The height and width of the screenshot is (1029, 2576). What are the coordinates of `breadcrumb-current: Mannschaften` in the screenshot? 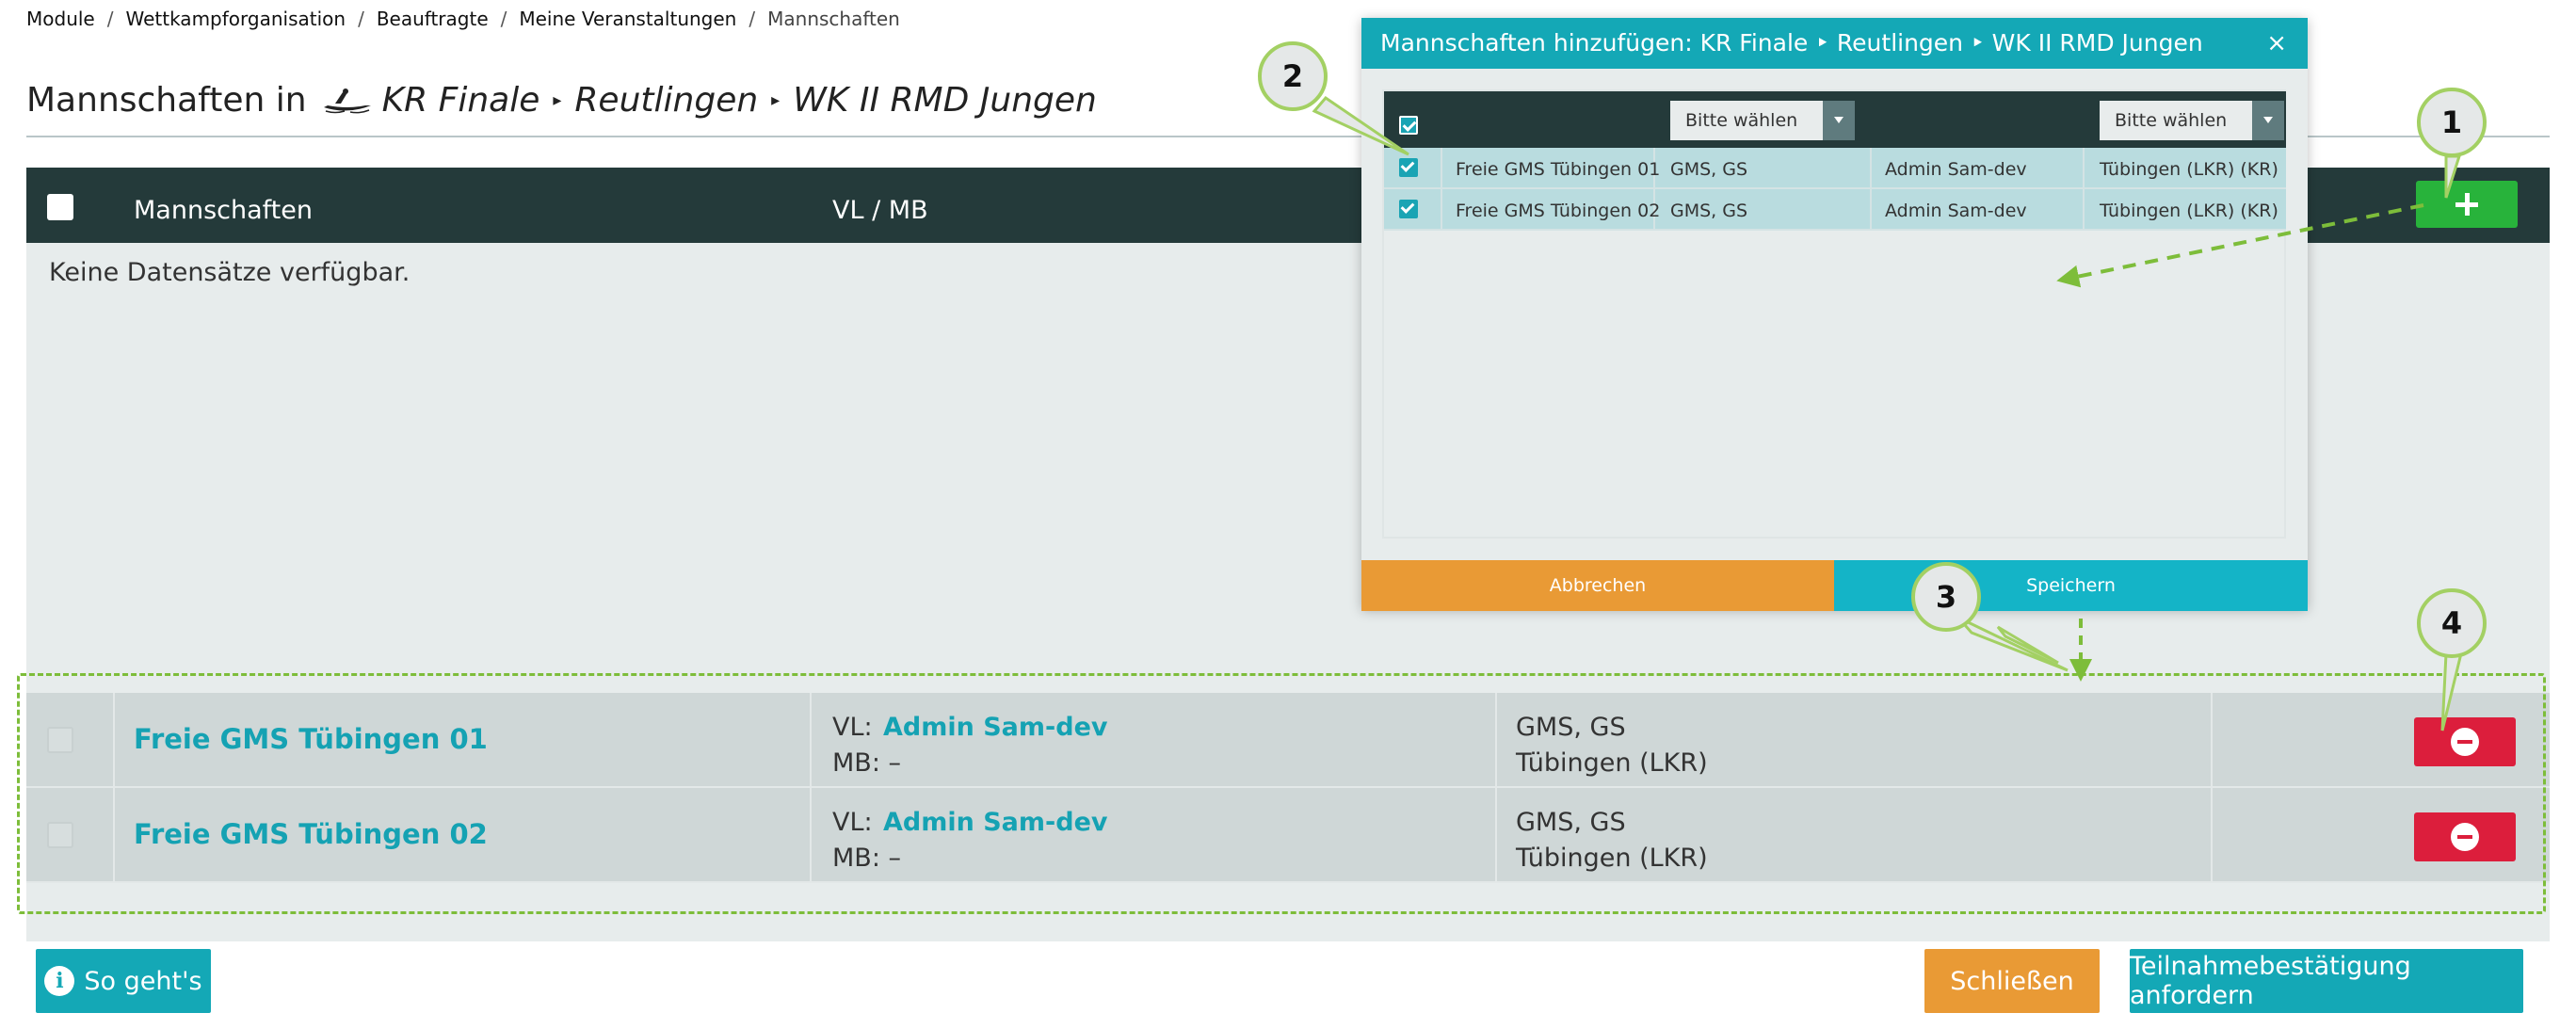 It's located at (833, 19).